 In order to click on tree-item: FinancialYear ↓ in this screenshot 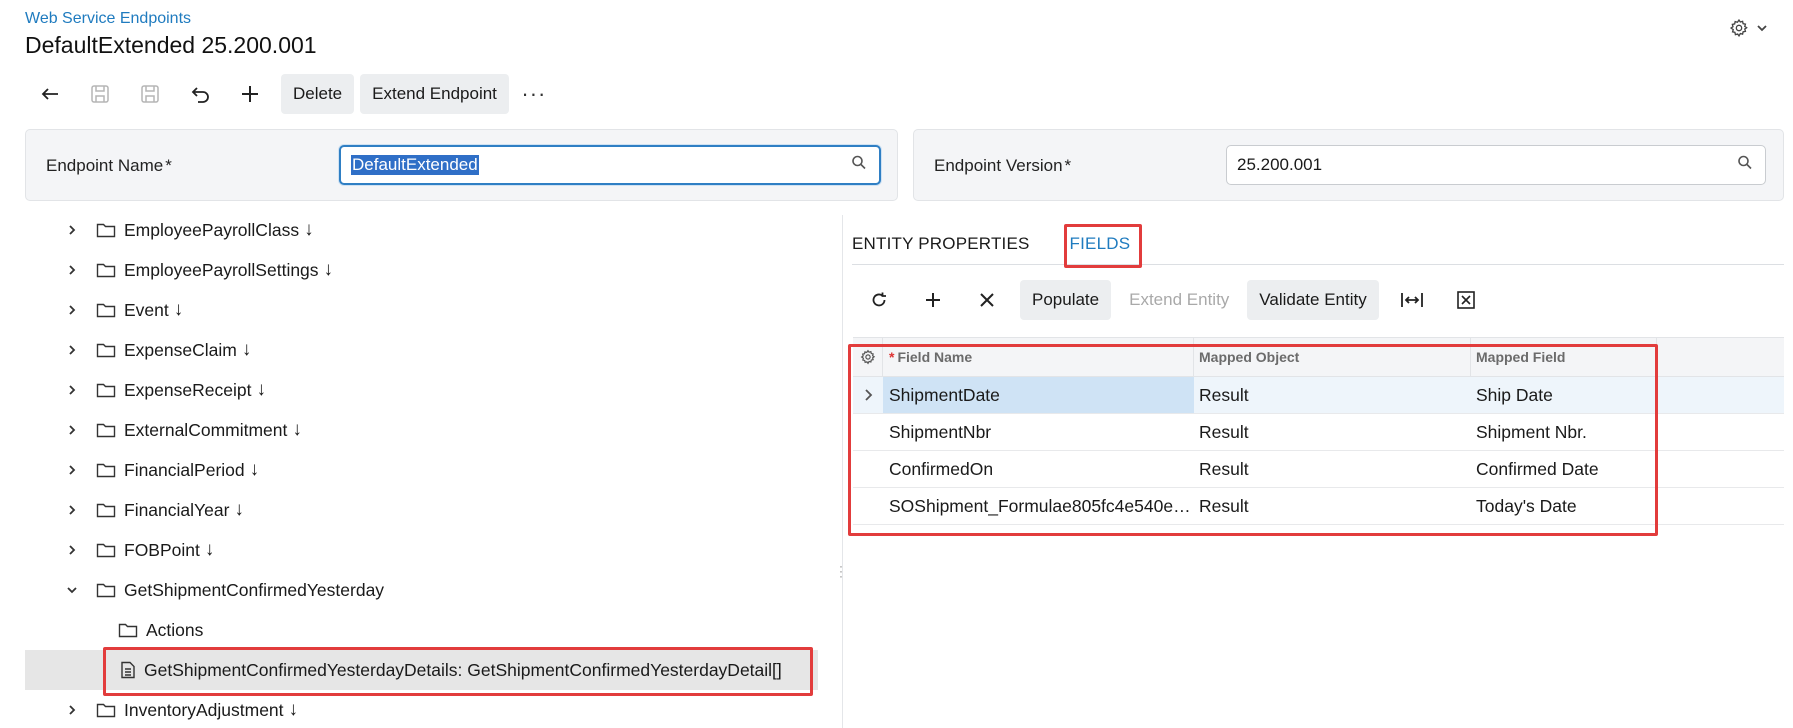, I will do `click(421, 510)`.